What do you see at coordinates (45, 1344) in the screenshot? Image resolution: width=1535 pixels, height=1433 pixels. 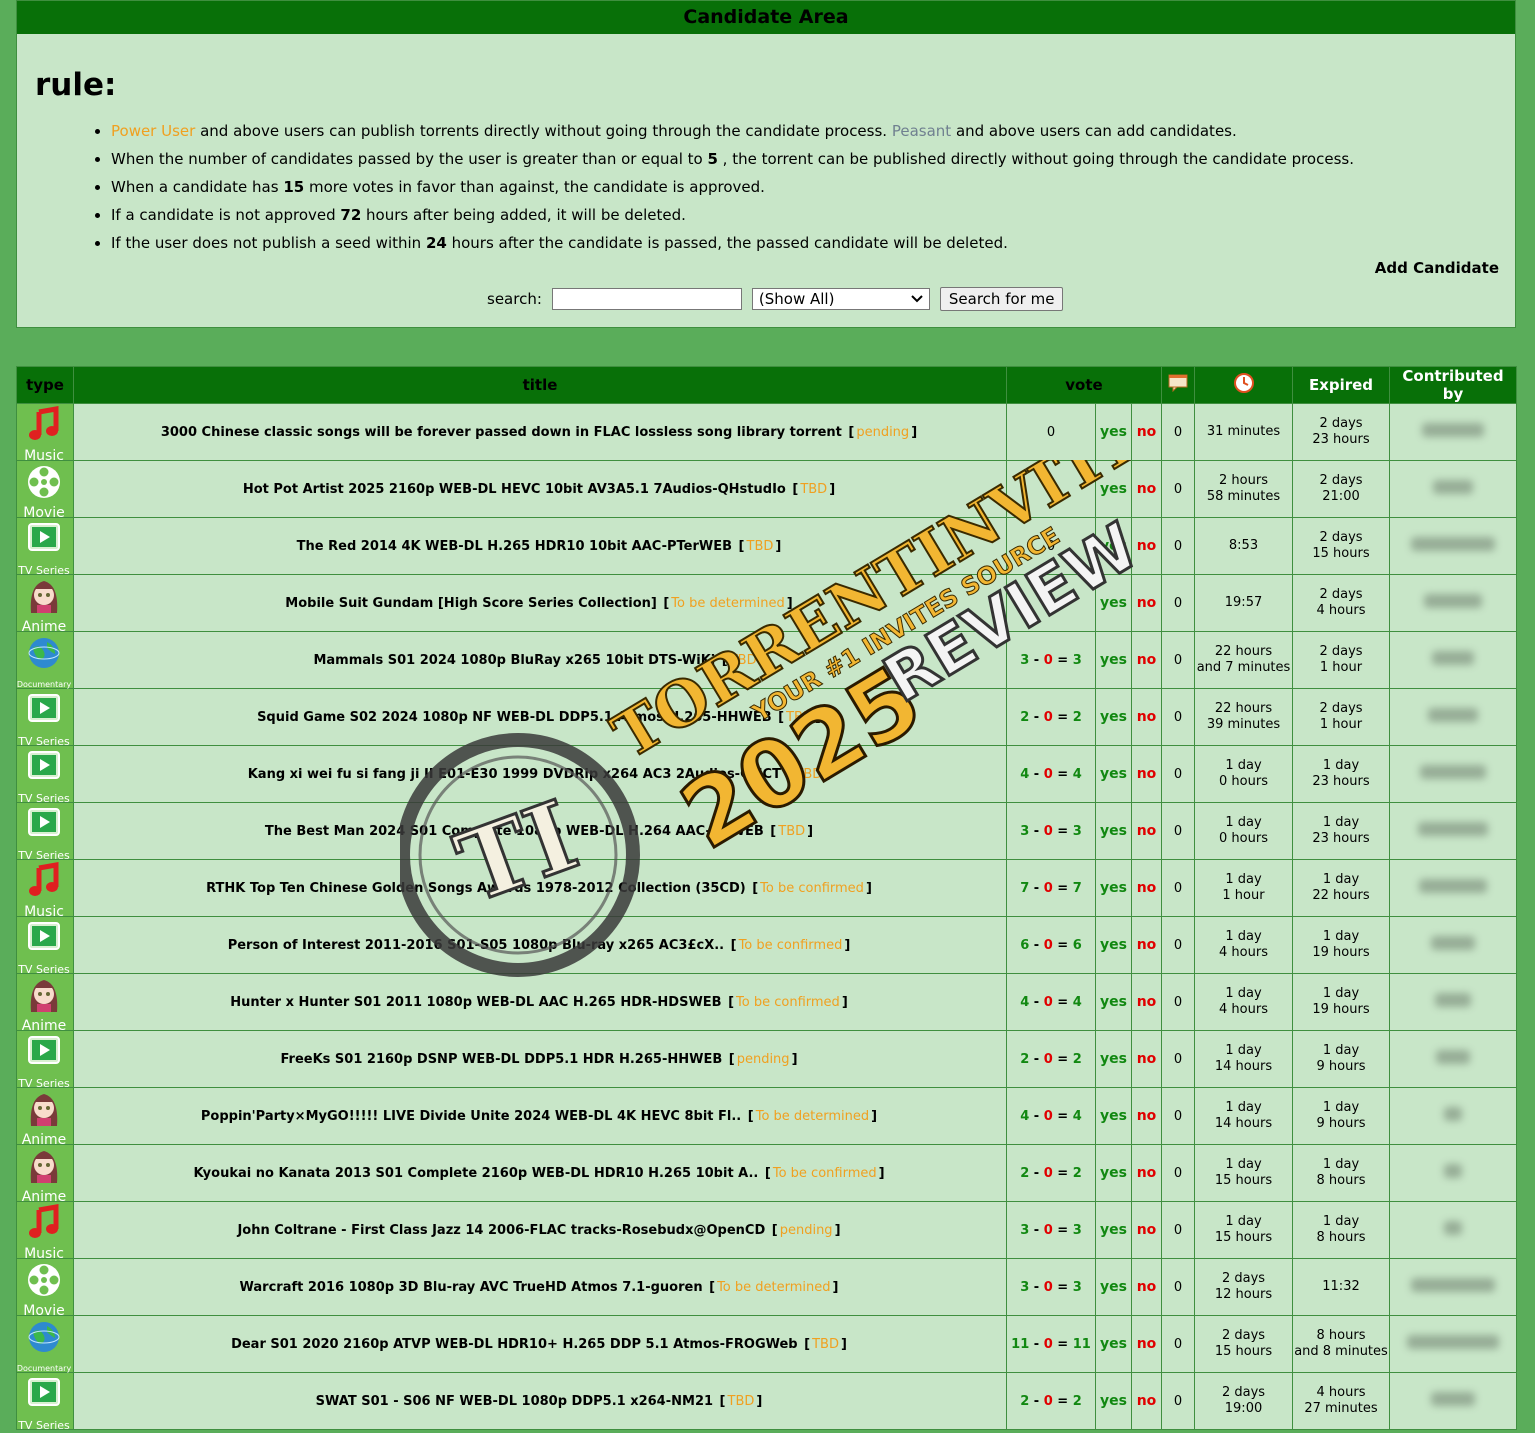 I see `type-cell: Documentary` at bounding box center [45, 1344].